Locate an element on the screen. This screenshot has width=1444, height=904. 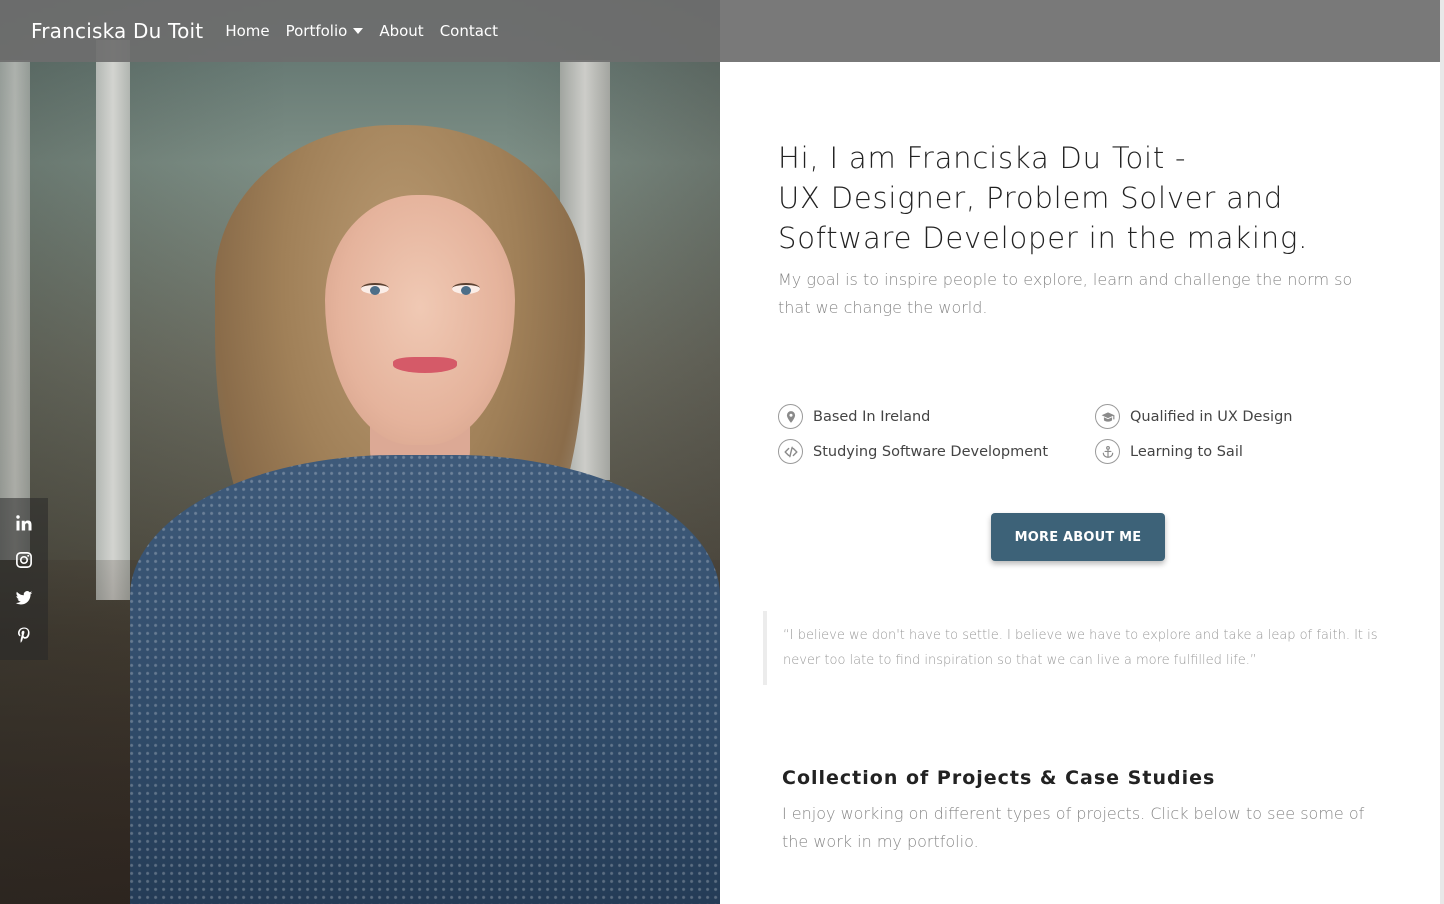
social-sidebar is located at coordinates (24, 579).